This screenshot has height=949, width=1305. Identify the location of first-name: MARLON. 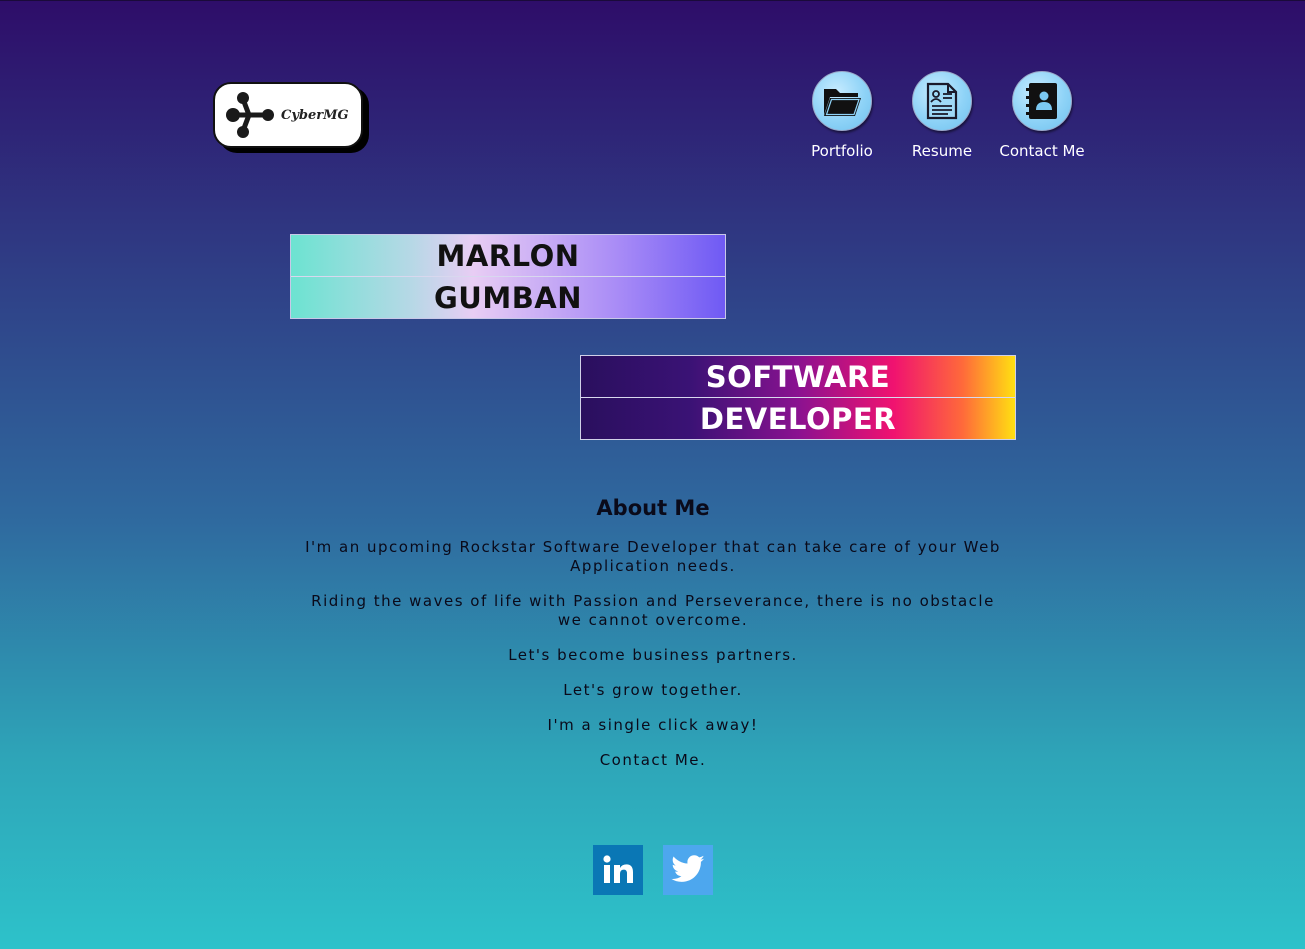
(508, 255).